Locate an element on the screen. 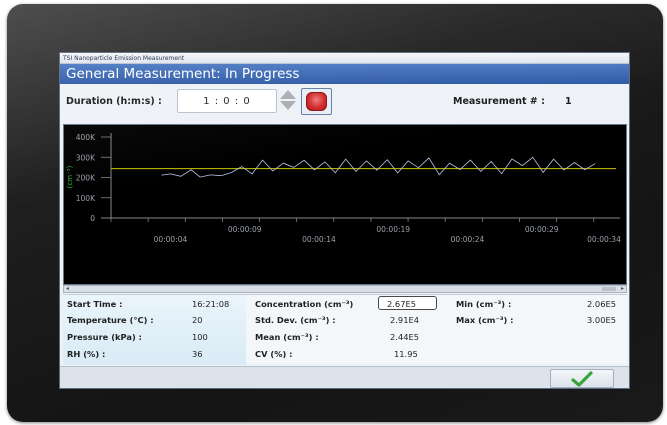 Image resolution: width=667 pixels, height=425 pixels. ok-button is located at coordinates (582, 378).